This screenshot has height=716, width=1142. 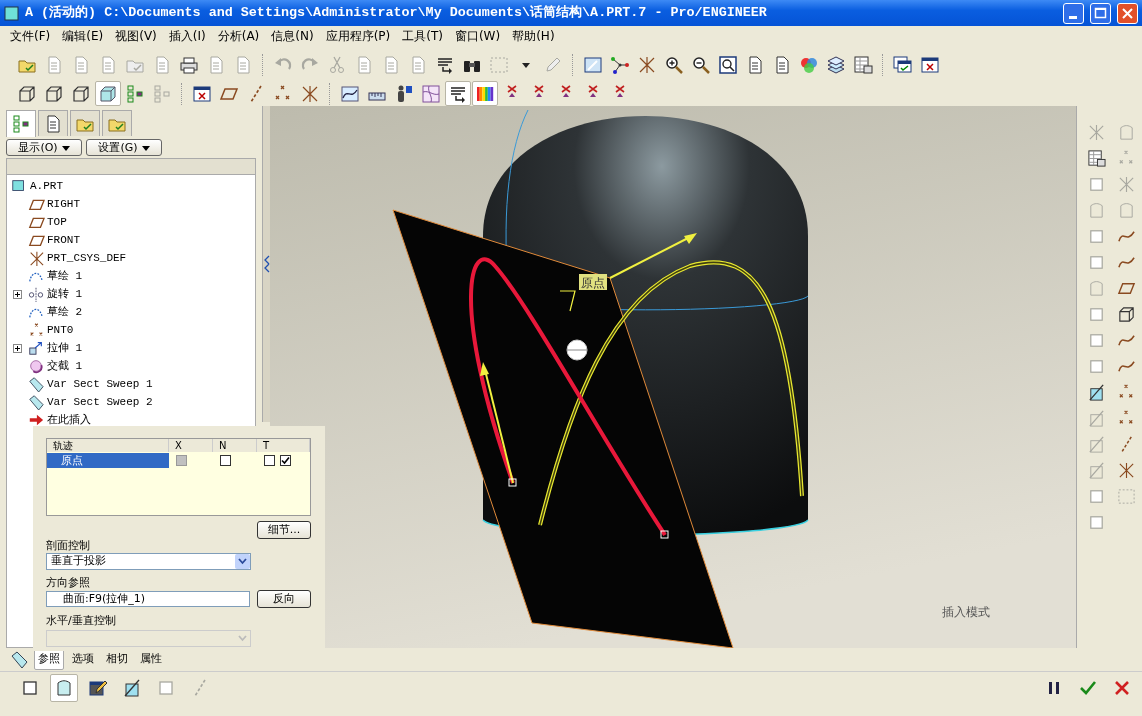 What do you see at coordinates (68, 546) in the screenshot?
I see `field-label: 剖面控制` at bounding box center [68, 546].